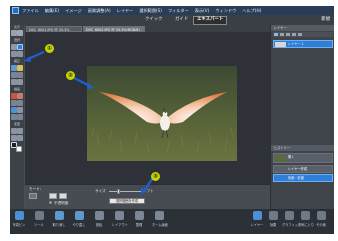 The height and width of the screenshot is (241, 338). What do you see at coordinates (155, 176) in the screenshot?
I see `callout-3: ③` at bounding box center [155, 176].